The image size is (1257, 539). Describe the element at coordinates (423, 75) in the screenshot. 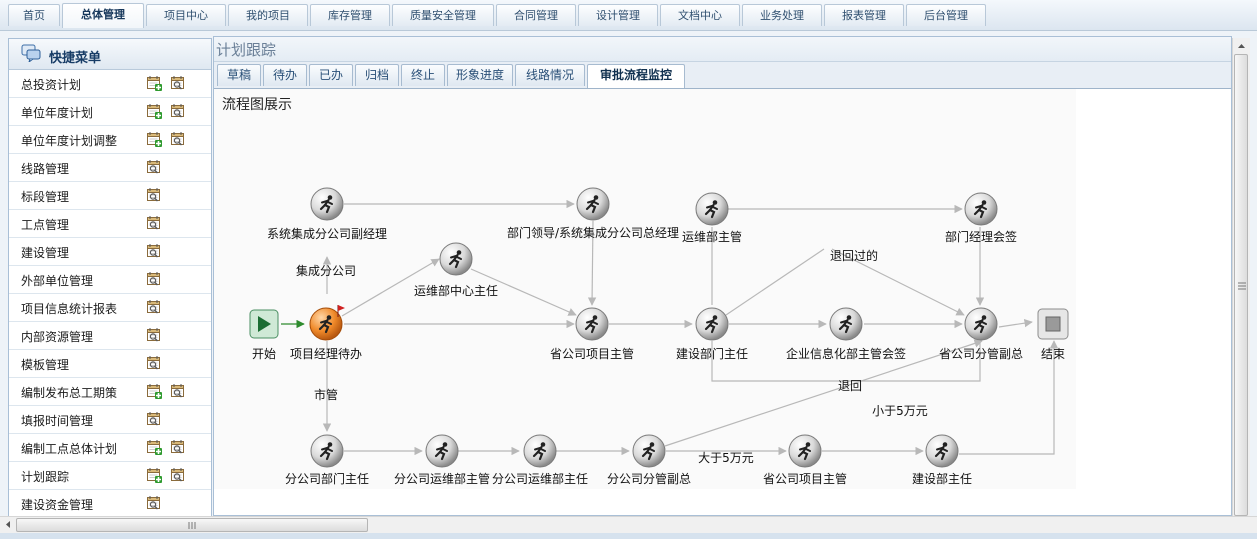

I see `tab-terminated: 终止` at that location.